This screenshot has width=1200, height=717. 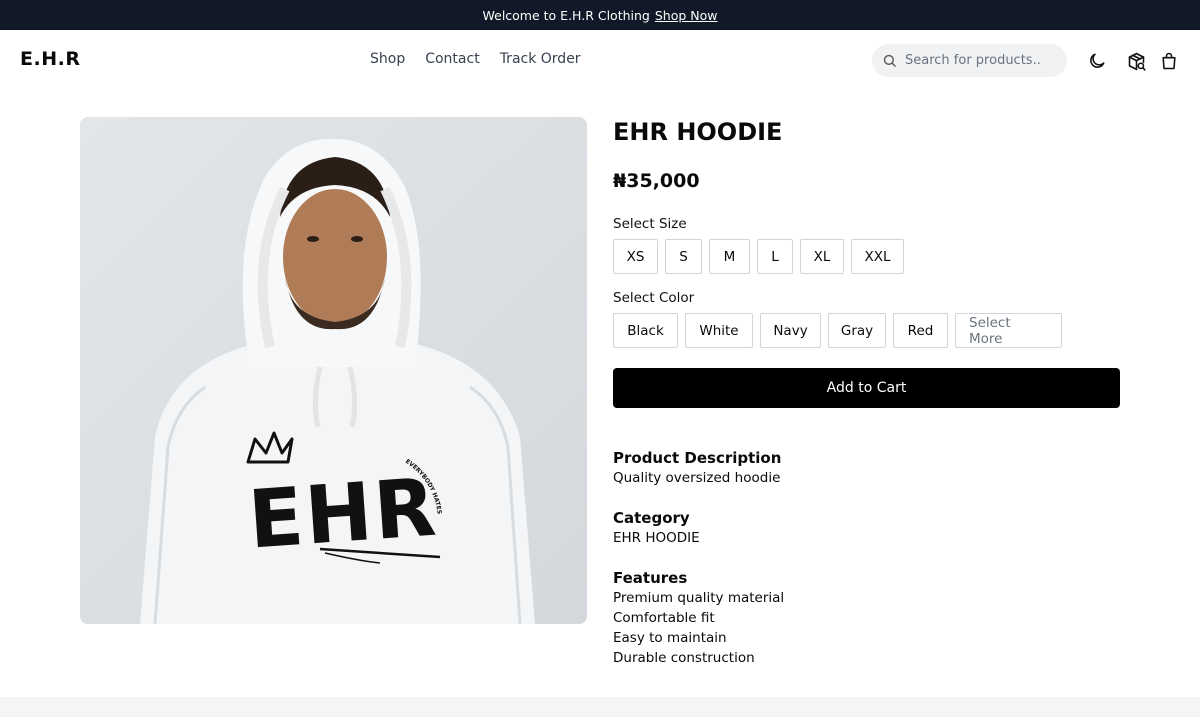 I want to click on moon-icon, so click(x=1097, y=61).